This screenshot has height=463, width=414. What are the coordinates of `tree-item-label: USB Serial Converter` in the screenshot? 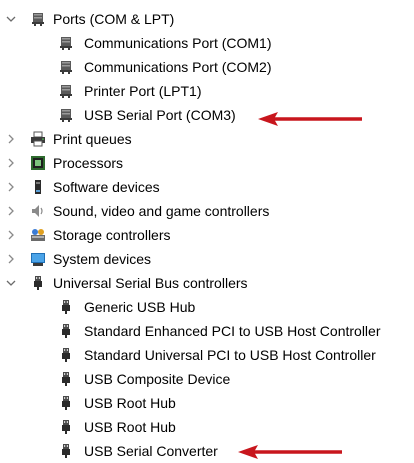 It's located at (151, 451).